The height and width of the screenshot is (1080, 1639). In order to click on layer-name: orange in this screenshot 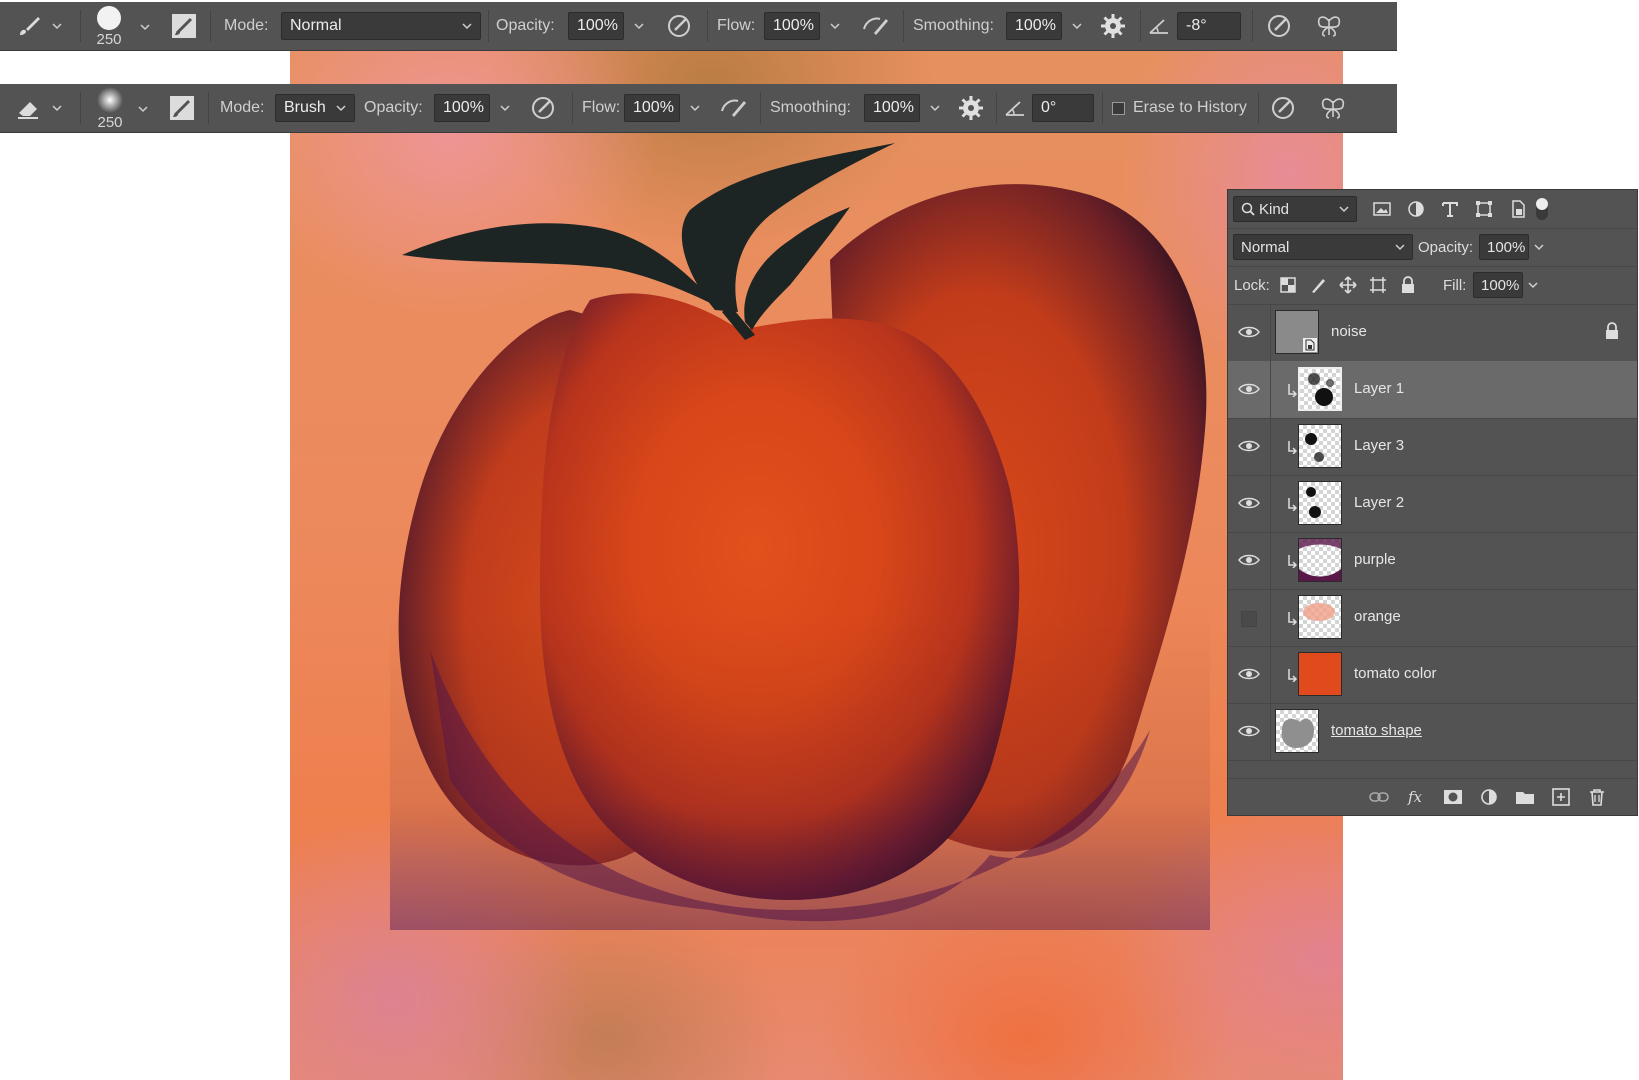, I will do `click(1377, 616)`.